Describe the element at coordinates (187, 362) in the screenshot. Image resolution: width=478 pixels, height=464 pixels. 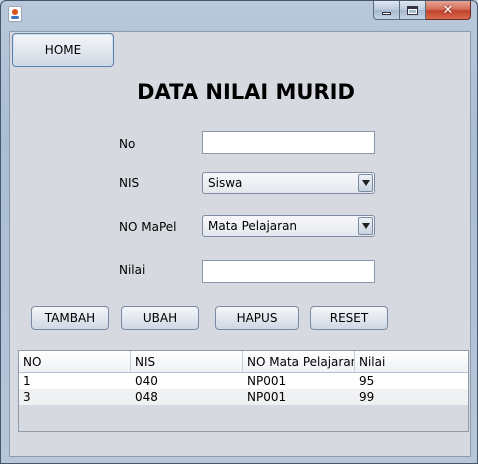
I see `column-header-nis: NIS` at that location.